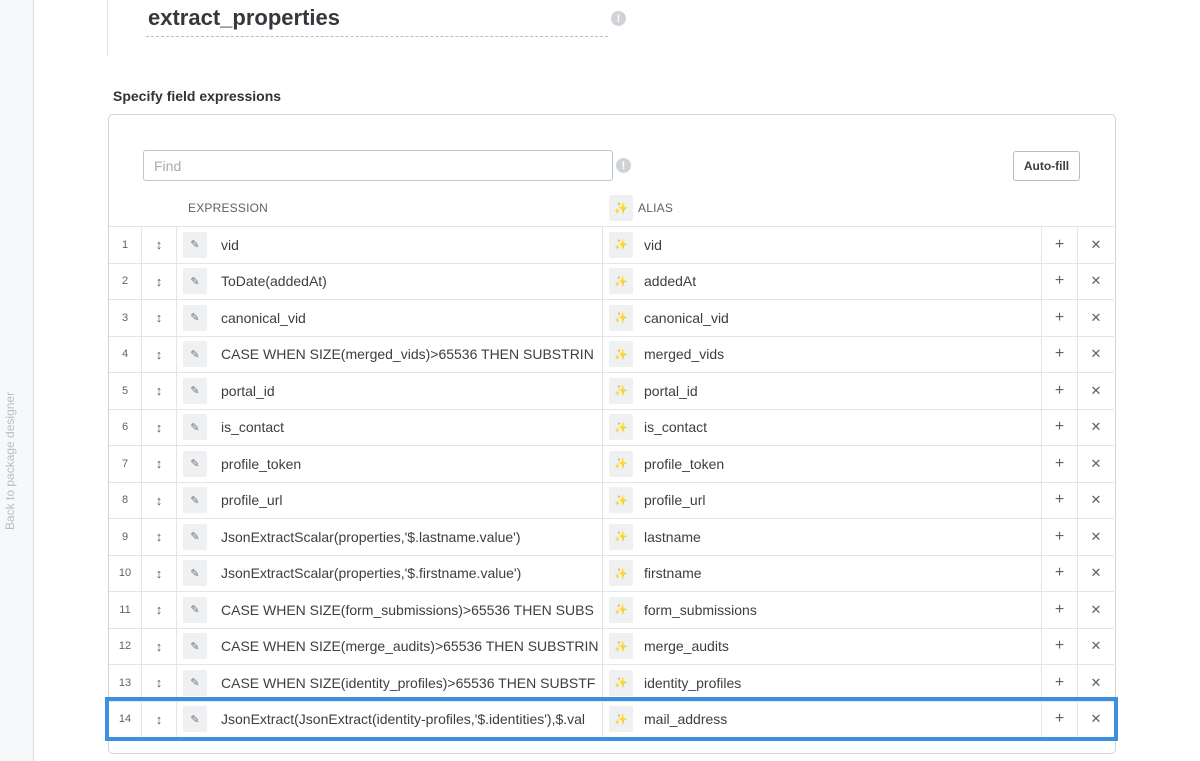 This screenshot has width=1200, height=761. Describe the element at coordinates (822, 537) in the screenshot. I see `alias-cell: ✨ lastname` at that location.